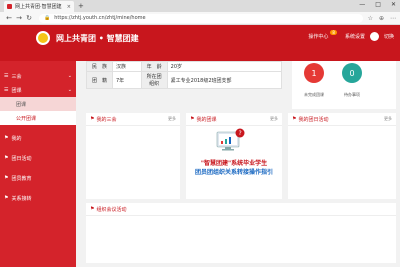 Image resolution: width=400 pixels, height=267 pixels. Describe the element at coordinates (29, 18) in the screenshot. I see `refresh-icon: ↻` at that location.